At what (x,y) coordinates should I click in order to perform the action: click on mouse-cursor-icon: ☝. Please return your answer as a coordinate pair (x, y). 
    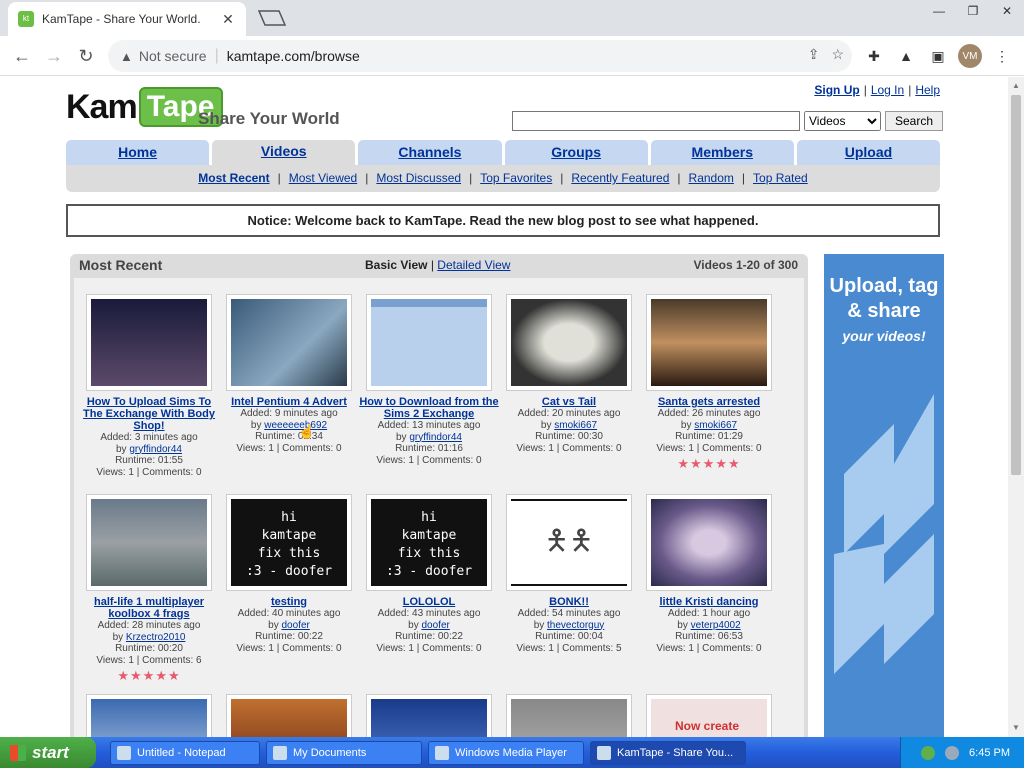
    Looking at the image, I should click on (307, 431).